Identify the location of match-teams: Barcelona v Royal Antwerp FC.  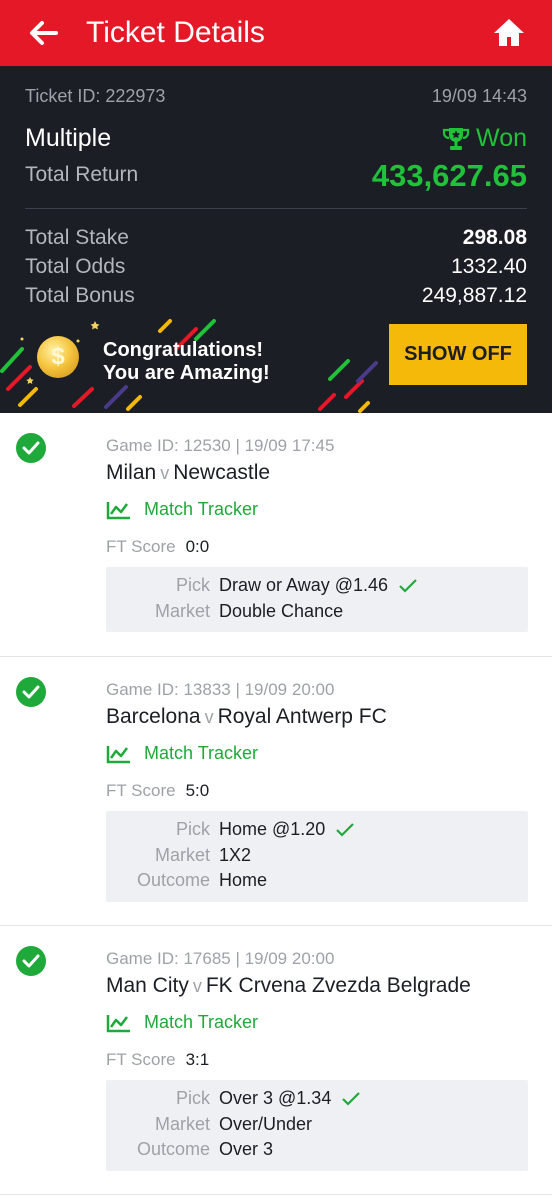
(246, 717).